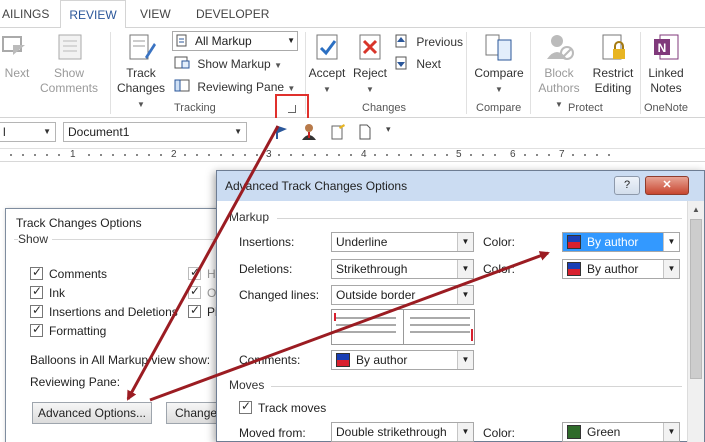 This screenshot has width=705, height=442. Describe the element at coordinates (365, 132) in the screenshot. I see `new-document-icon` at that location.